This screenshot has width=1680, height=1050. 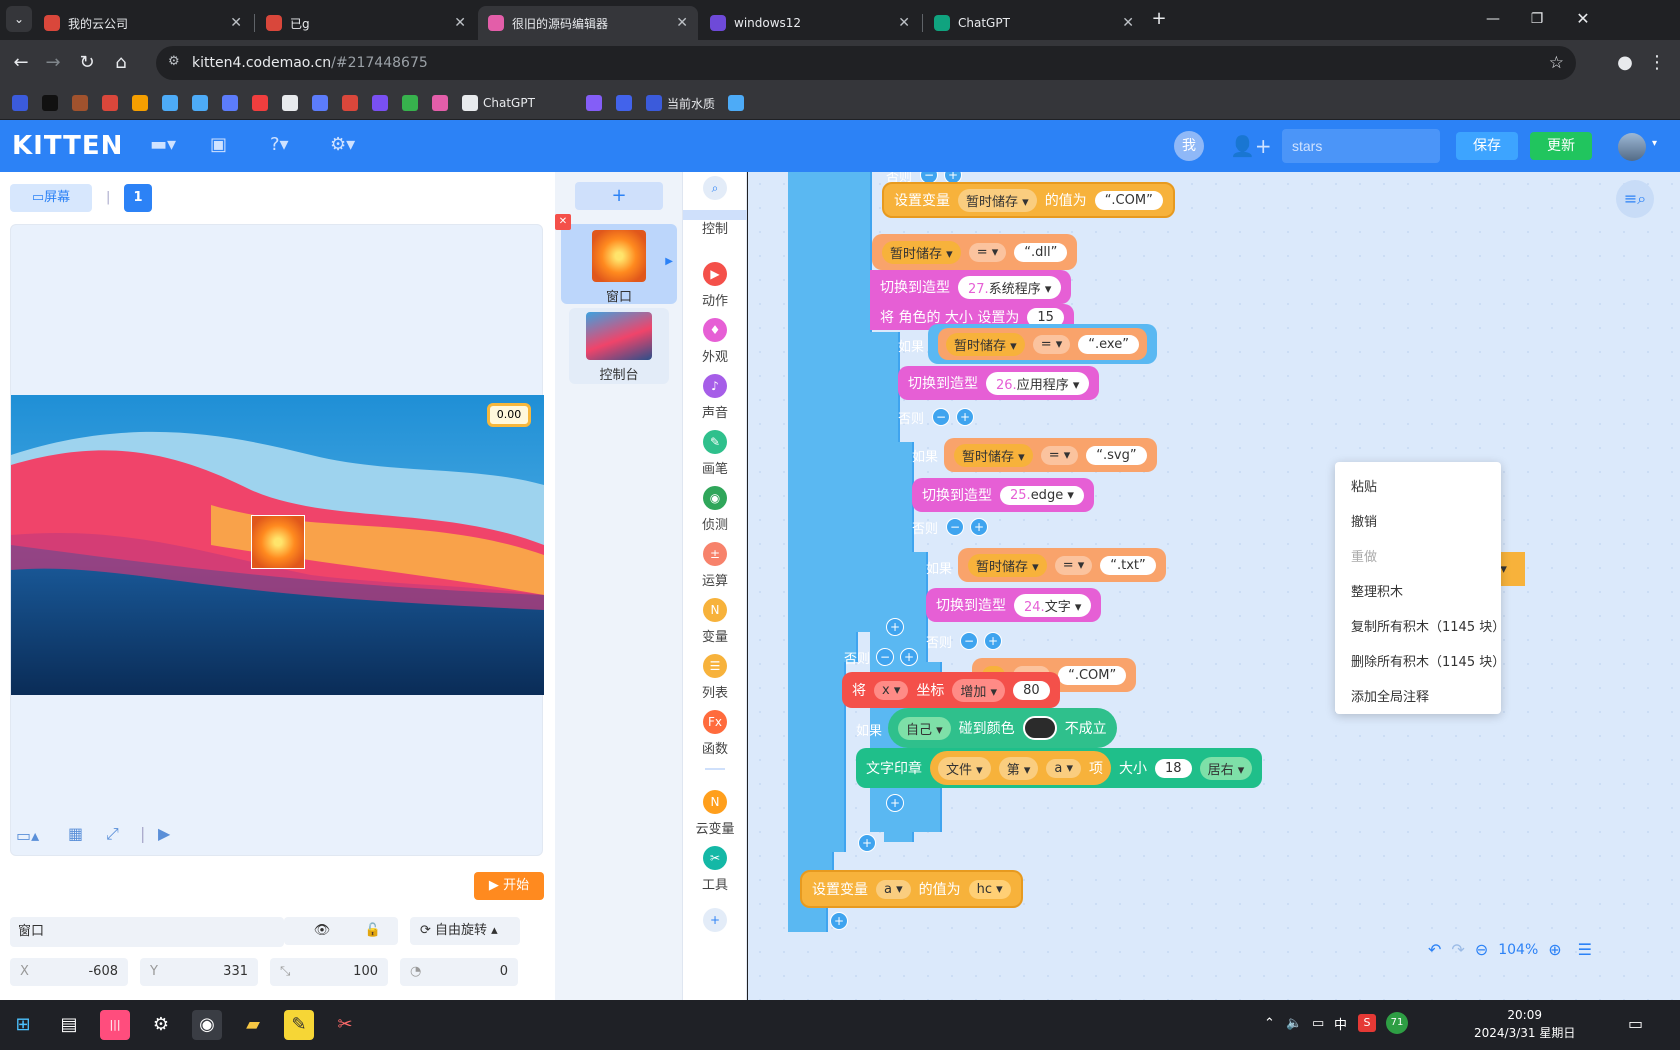 I want to click on forward-icon: →, so click(x=53, y=63).